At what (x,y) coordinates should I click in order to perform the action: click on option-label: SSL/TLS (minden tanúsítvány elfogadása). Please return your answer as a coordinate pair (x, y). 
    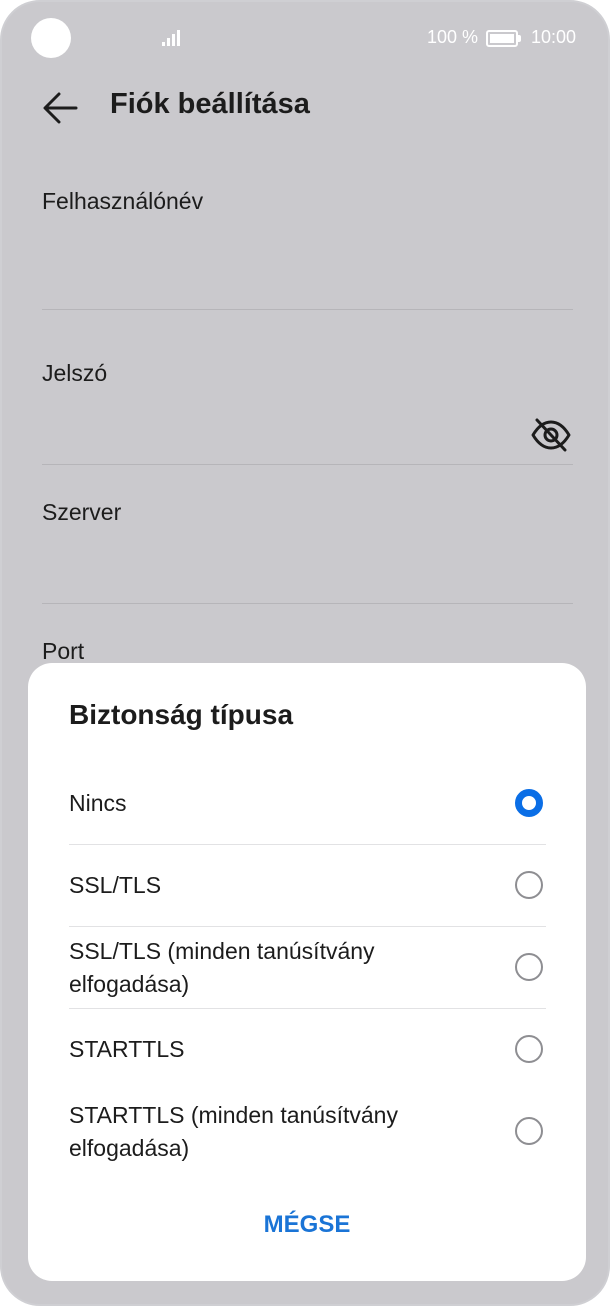
    Looking at the image, I should click on (222, 967).